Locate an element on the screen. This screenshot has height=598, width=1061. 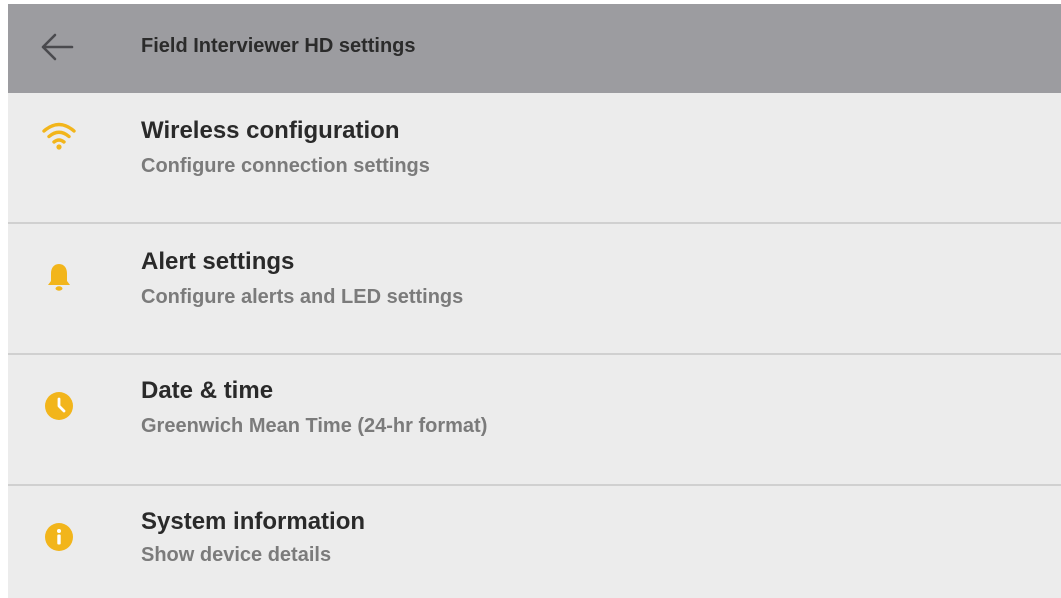
clock-icon is located at coordinates (59, 406).